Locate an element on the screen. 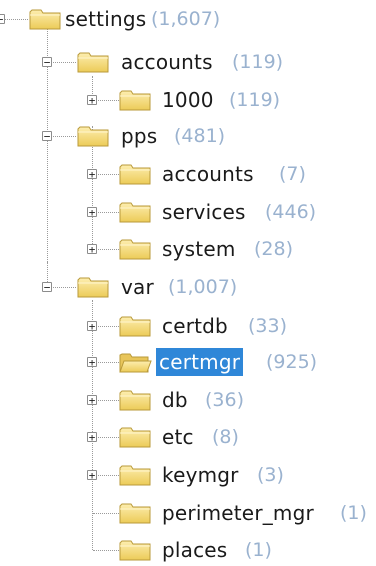 This screenshot has width=376, height=566. tree-node-count: (1,607) is located at coordinates (186, 19).